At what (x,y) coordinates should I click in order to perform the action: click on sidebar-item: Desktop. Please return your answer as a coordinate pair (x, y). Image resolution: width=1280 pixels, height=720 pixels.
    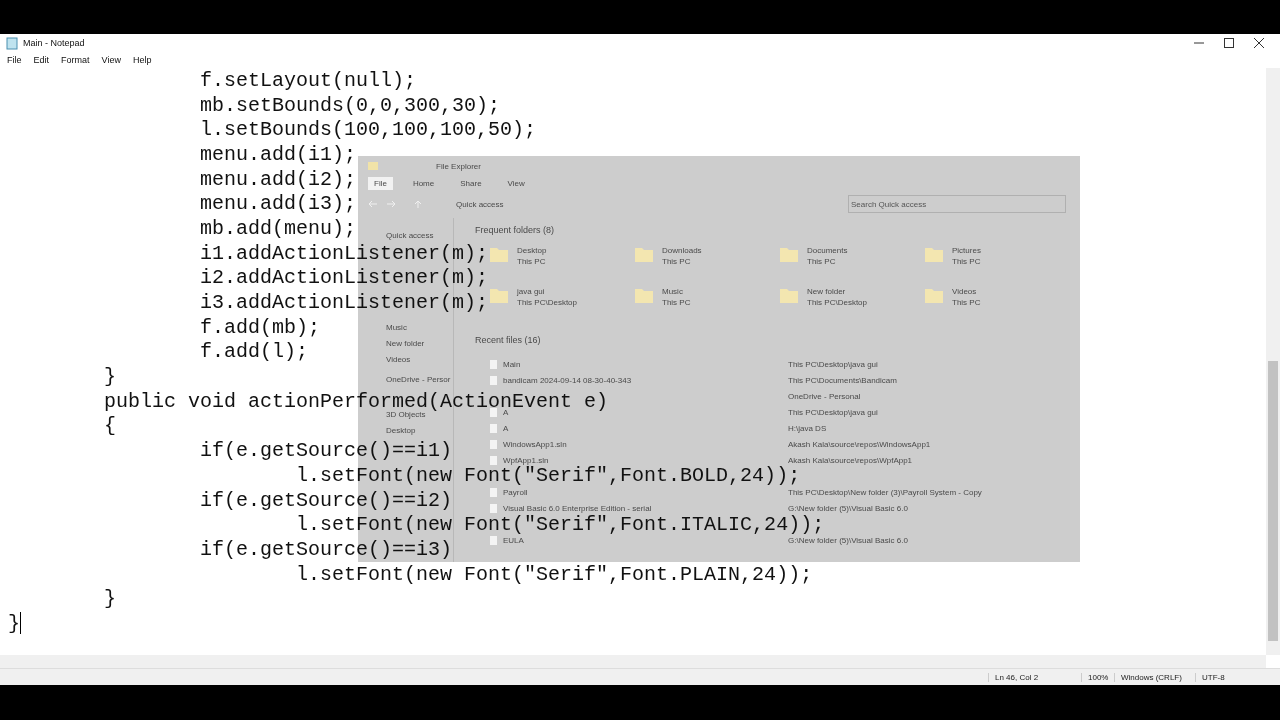
    Looking at the image, I should click on (419, 431).